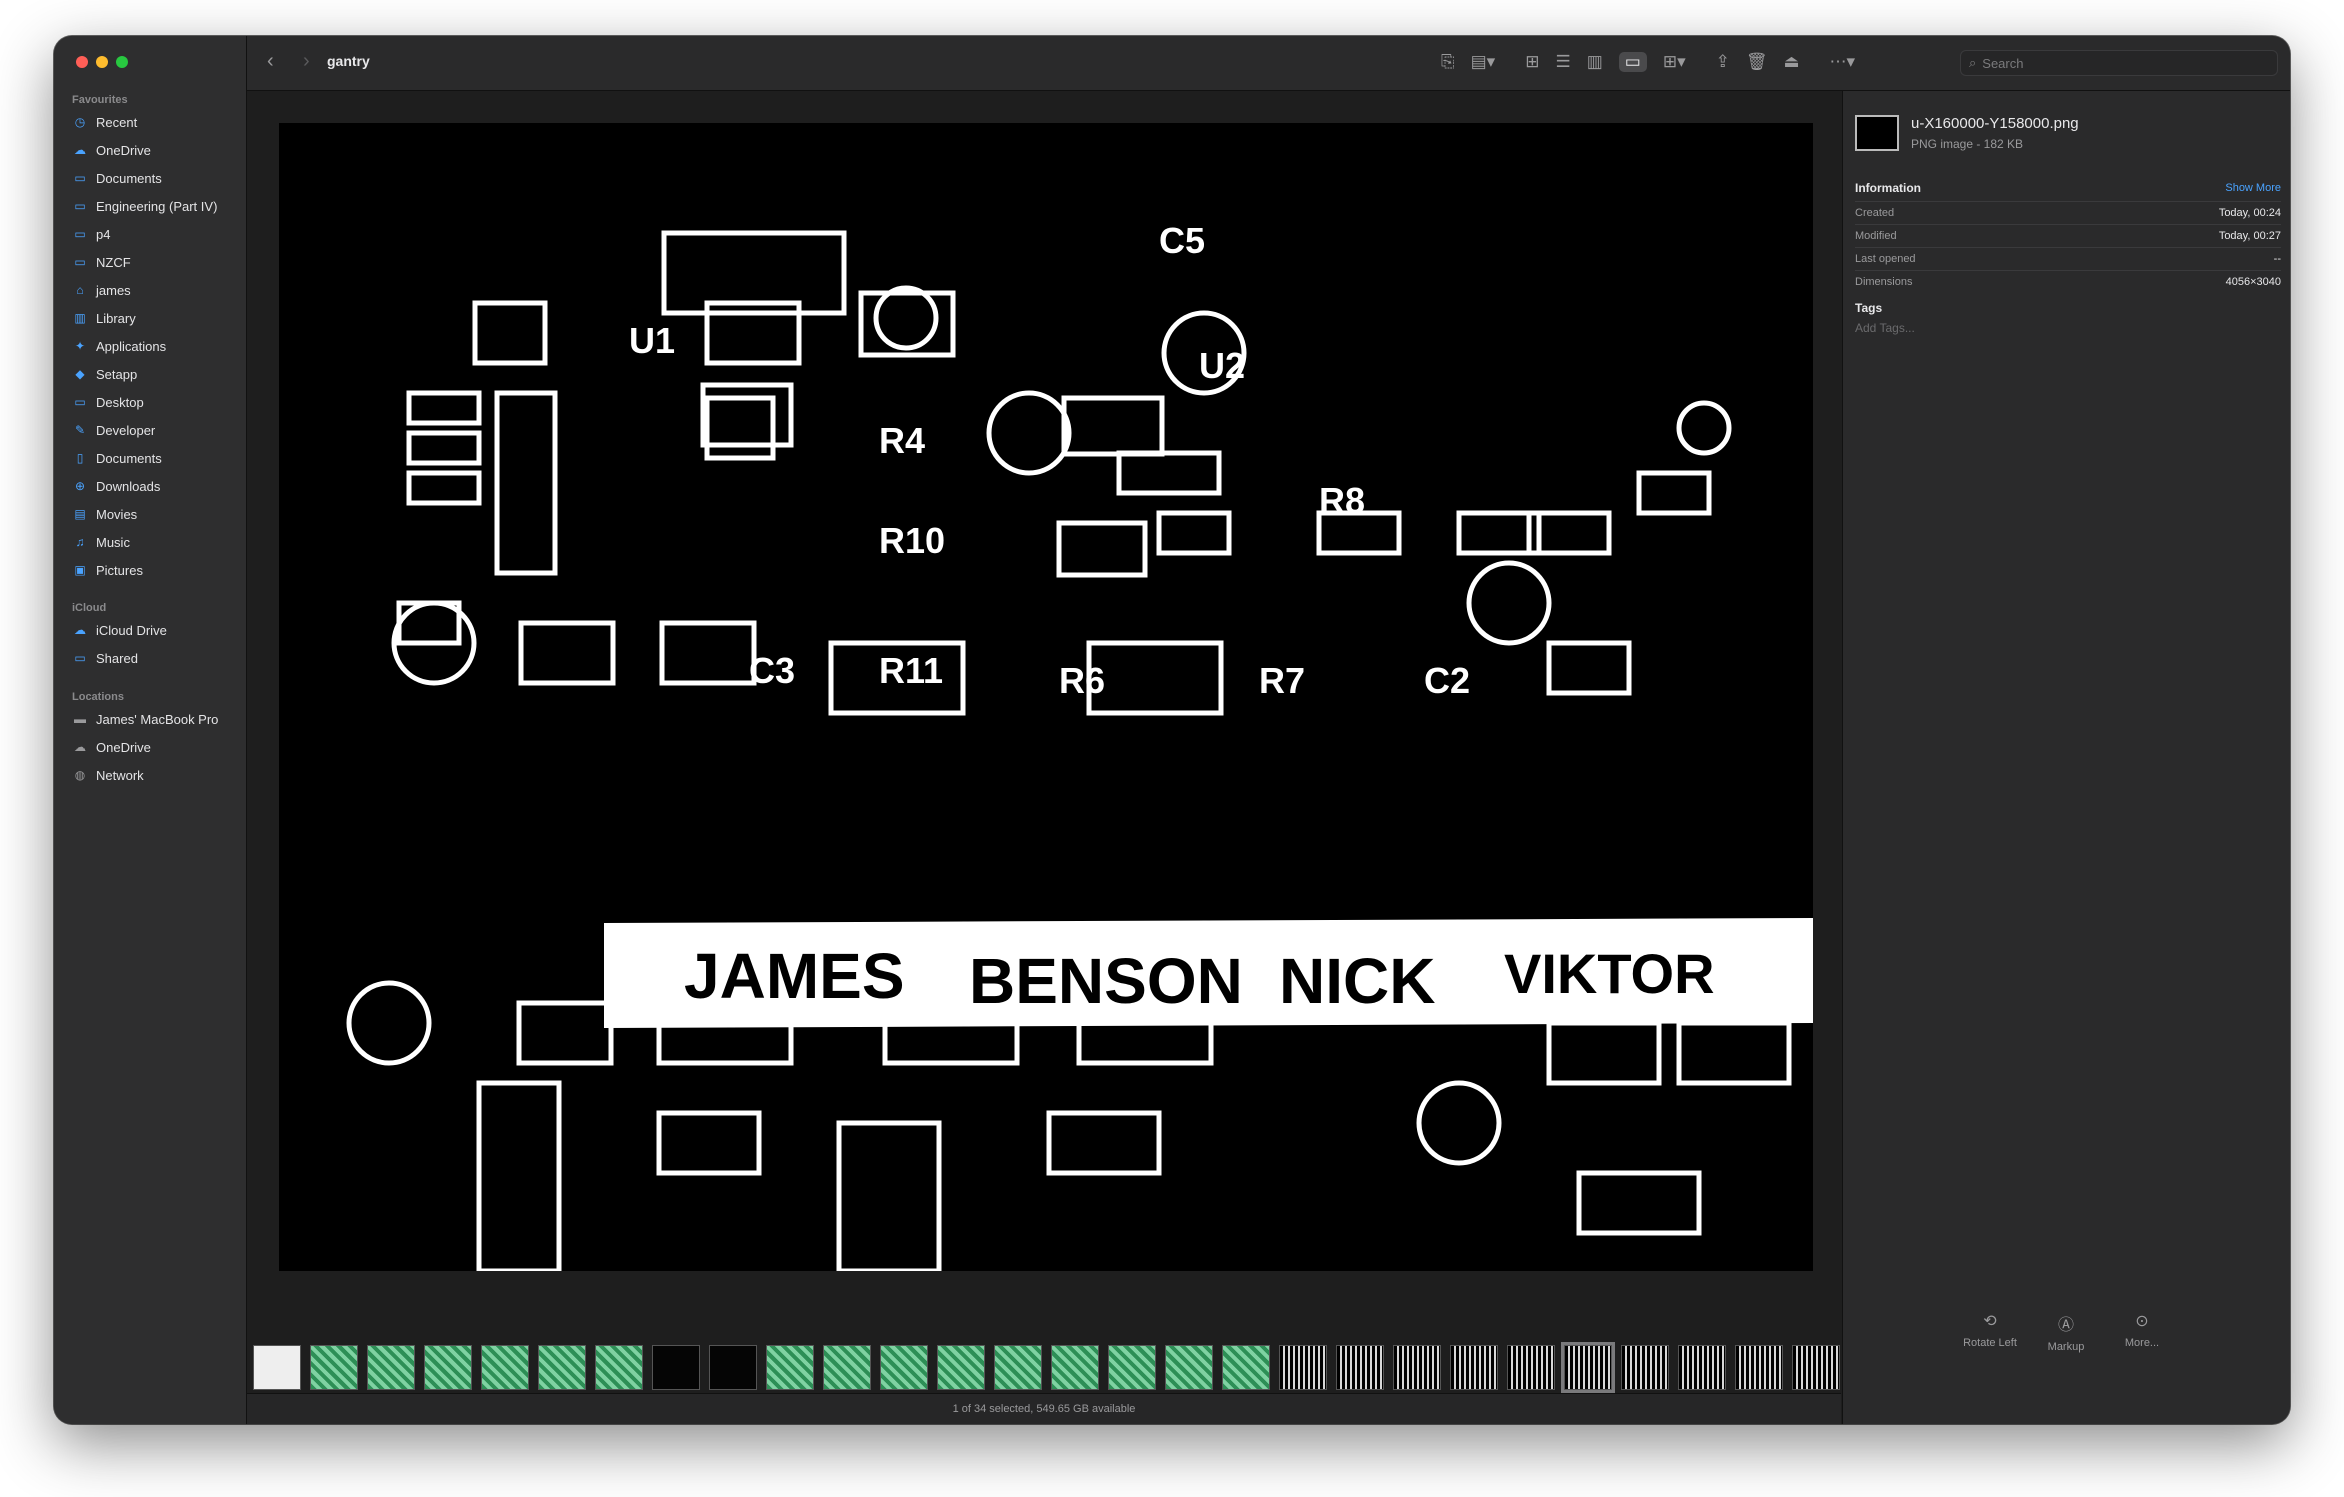 This screenshot has width=2344, height=1497. Describe the element at coordinates (1723, 62) in the screenshot. I see `share-icon: ⇪` at that location.